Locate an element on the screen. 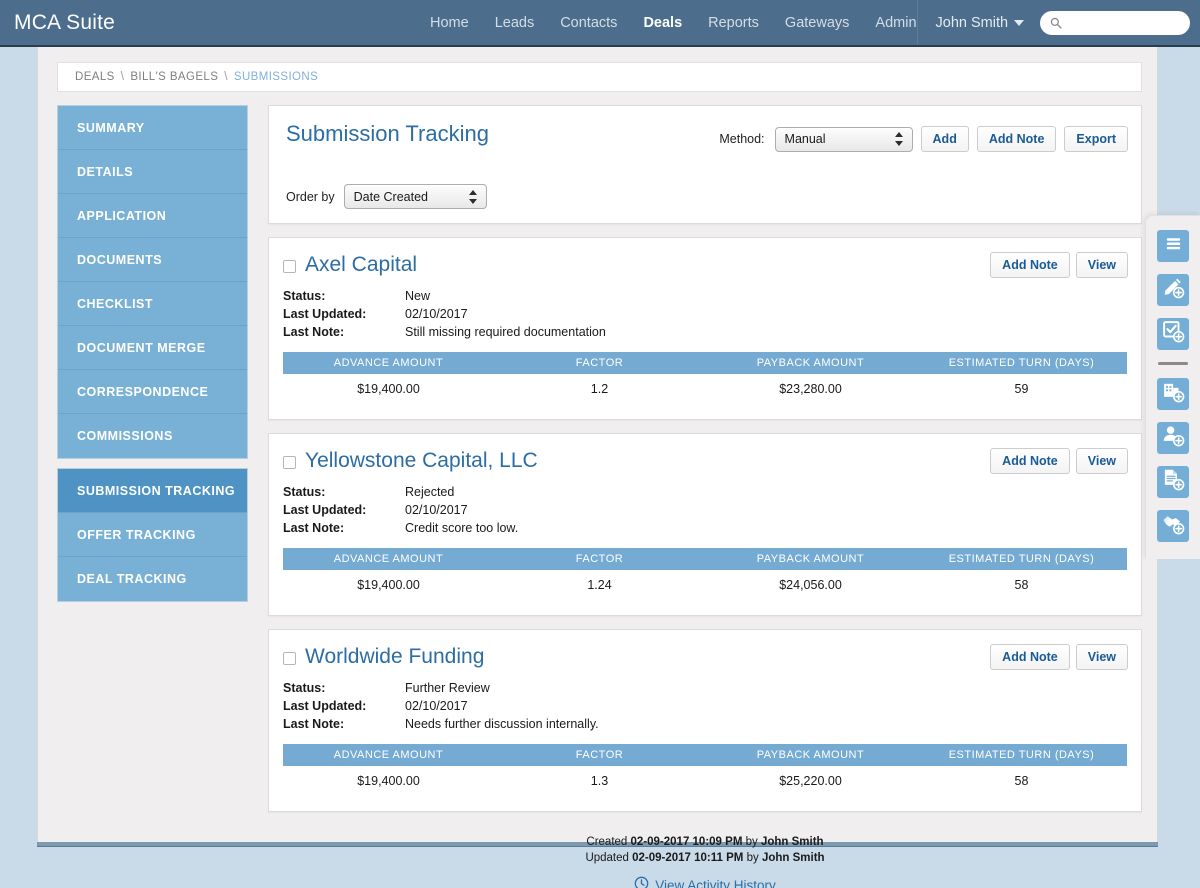 The image size is (1200, 888). toolbar-add-deal-button is located at coordinates (1173, 526).